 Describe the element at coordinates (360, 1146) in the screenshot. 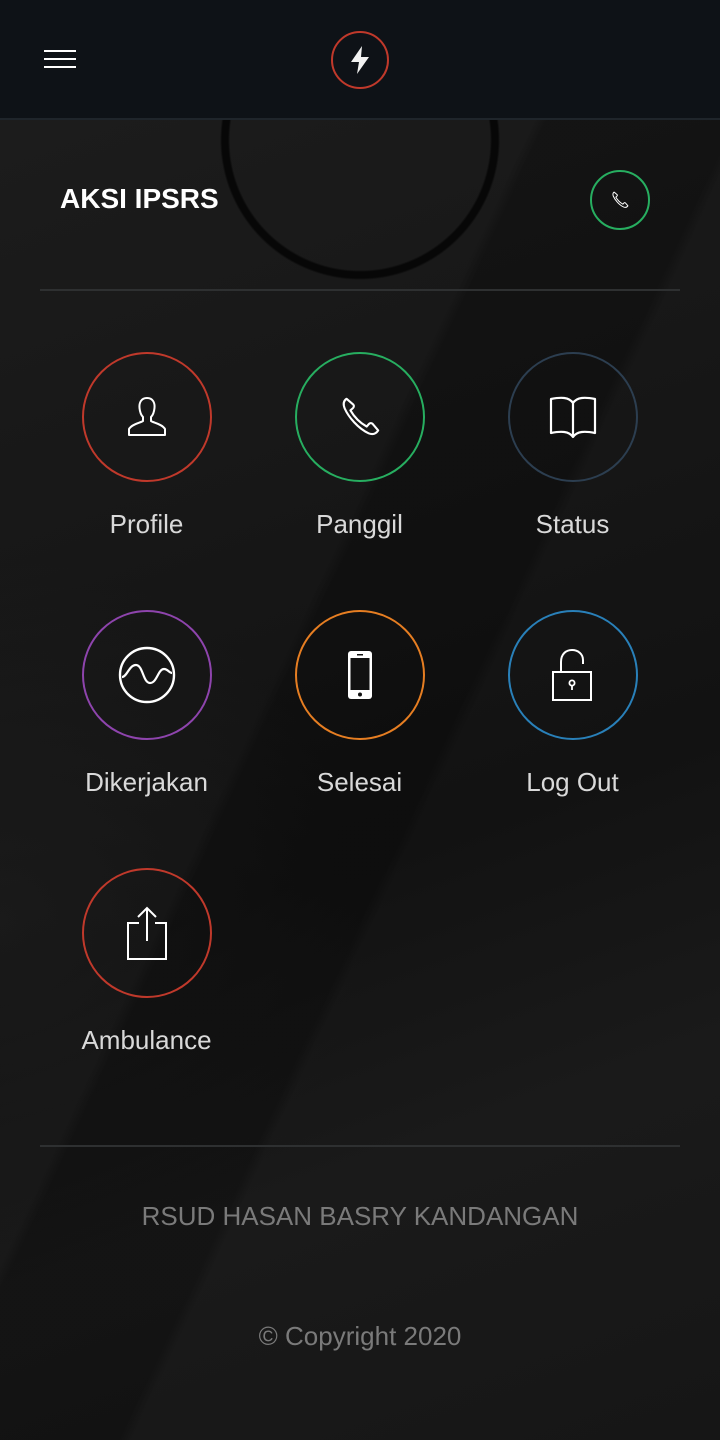

I see `bottom-divider` at that location.